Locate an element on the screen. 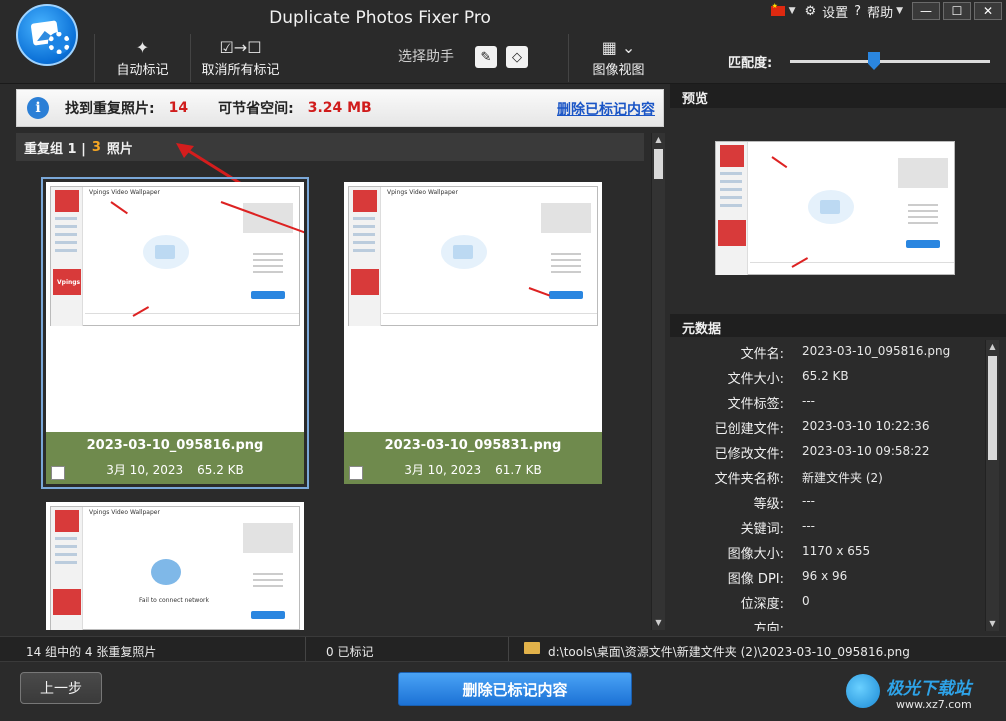 This screenshot has height=721, width=1006. found-label: 找到重复照片: is located at coordinates (110, 109).